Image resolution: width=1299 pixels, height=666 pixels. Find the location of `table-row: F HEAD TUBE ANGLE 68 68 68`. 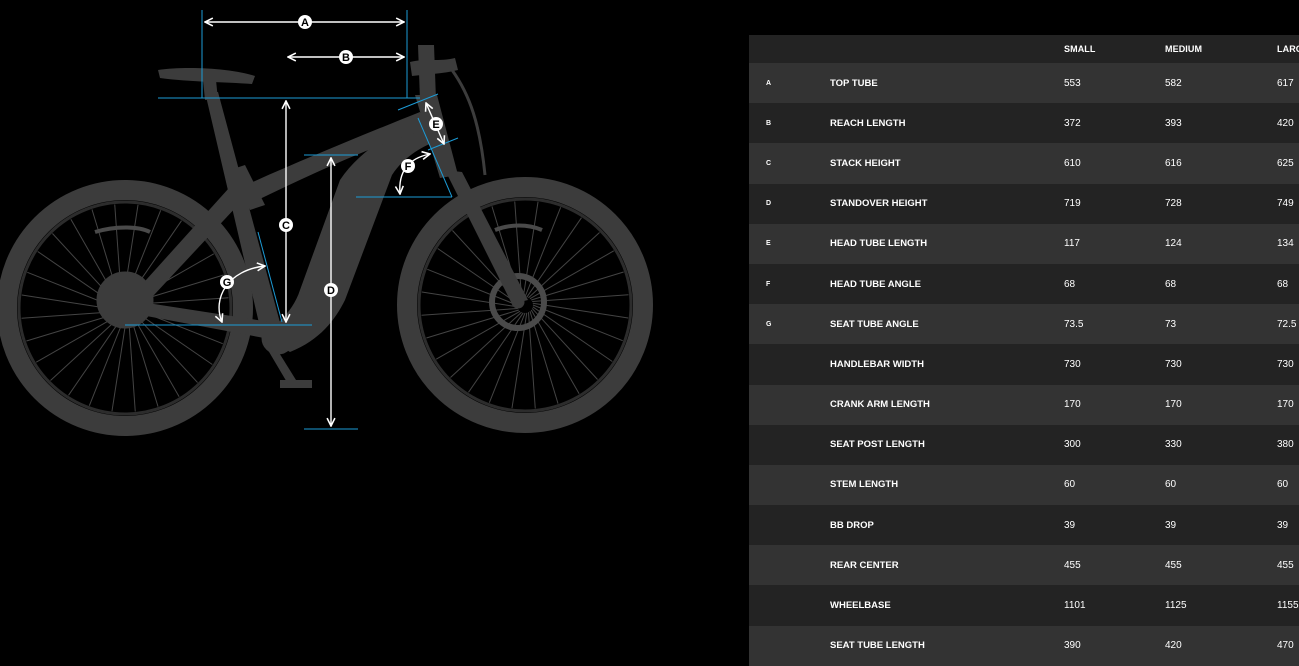

table-row: F HEAD TUBE ANGLE 68 68 68 is located at coordinates (1024, 284).